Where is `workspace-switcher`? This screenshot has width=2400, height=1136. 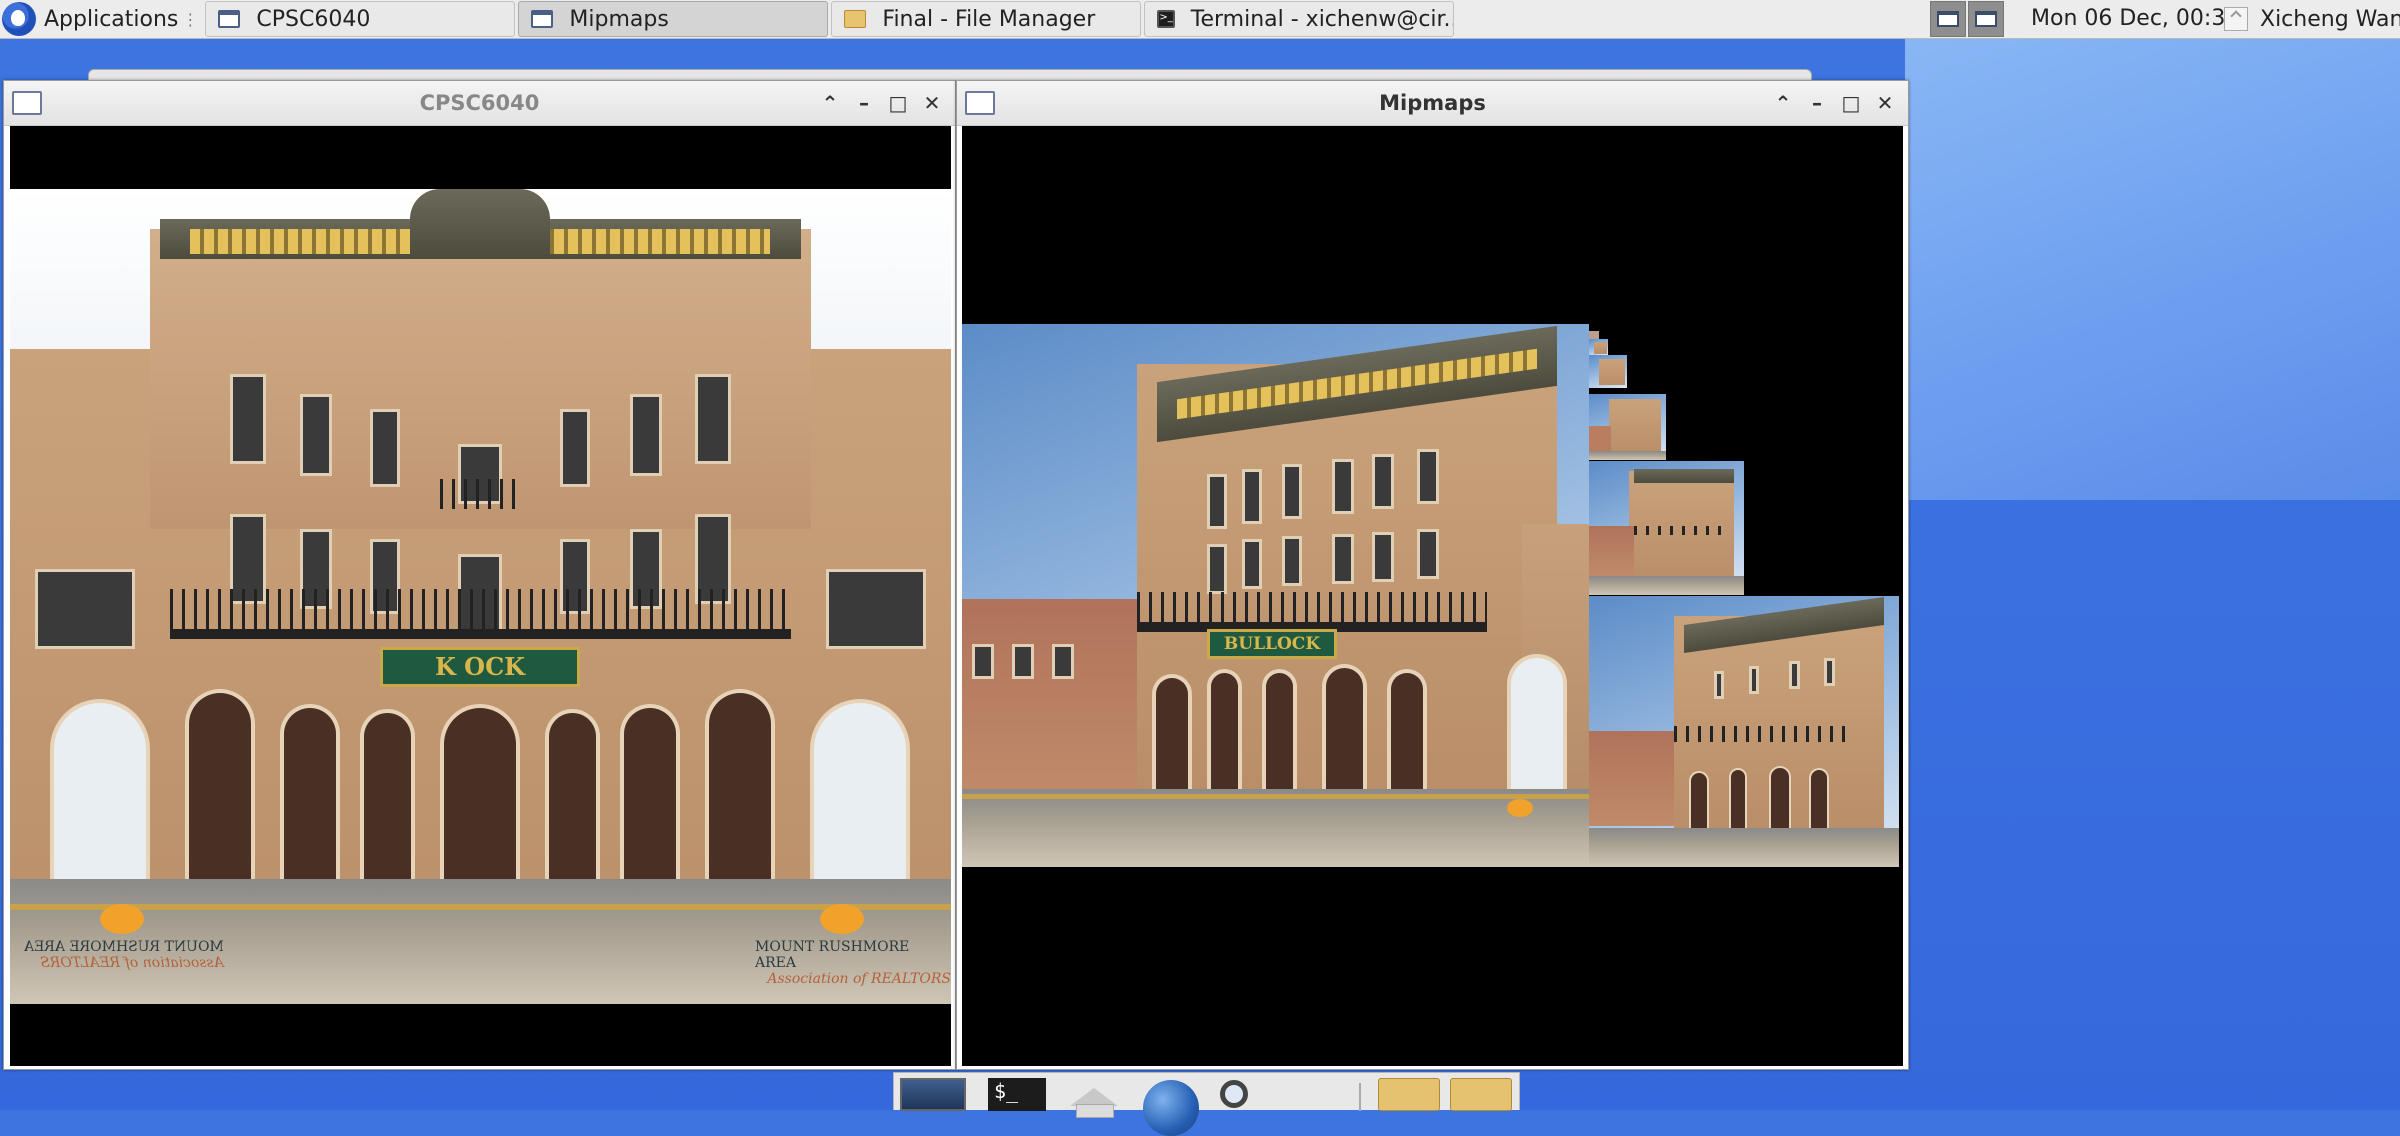 workspace-switcher is located at coordinates (1968, 19).